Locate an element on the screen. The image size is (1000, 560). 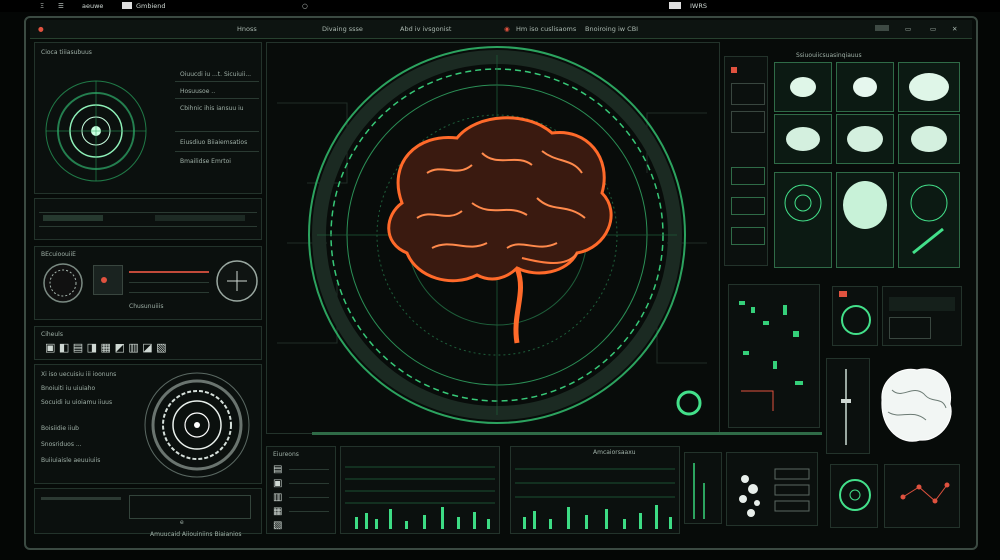
list-row-4: Boisiidie iiub is located at coordinates (60, 428).